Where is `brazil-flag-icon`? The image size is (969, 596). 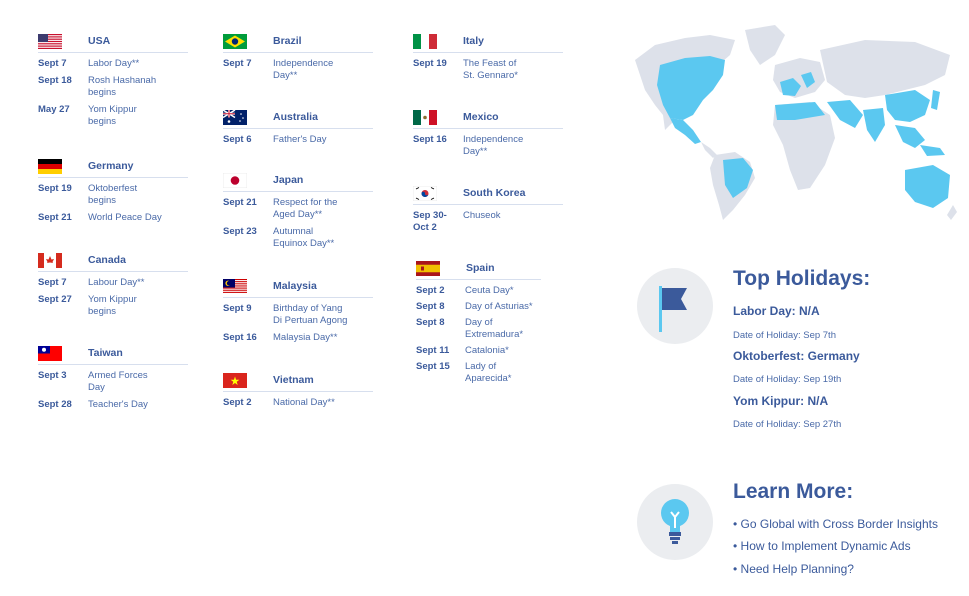
brazil-flag-icon is located at coordinates (235, 41).